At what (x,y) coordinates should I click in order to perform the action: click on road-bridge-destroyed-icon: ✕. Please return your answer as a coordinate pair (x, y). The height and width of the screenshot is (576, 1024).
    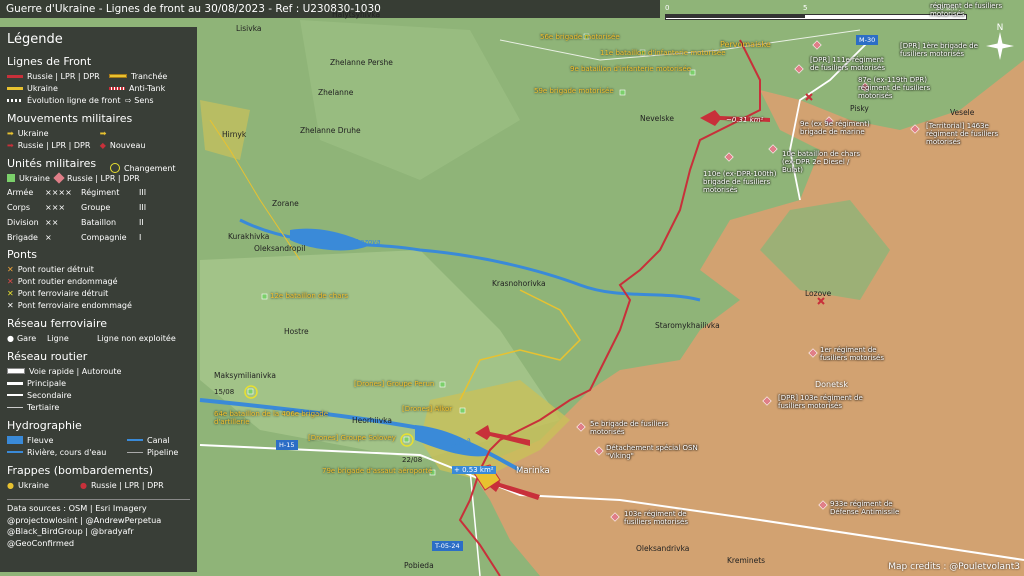
    Looking at the image, I should click on (10, 269).